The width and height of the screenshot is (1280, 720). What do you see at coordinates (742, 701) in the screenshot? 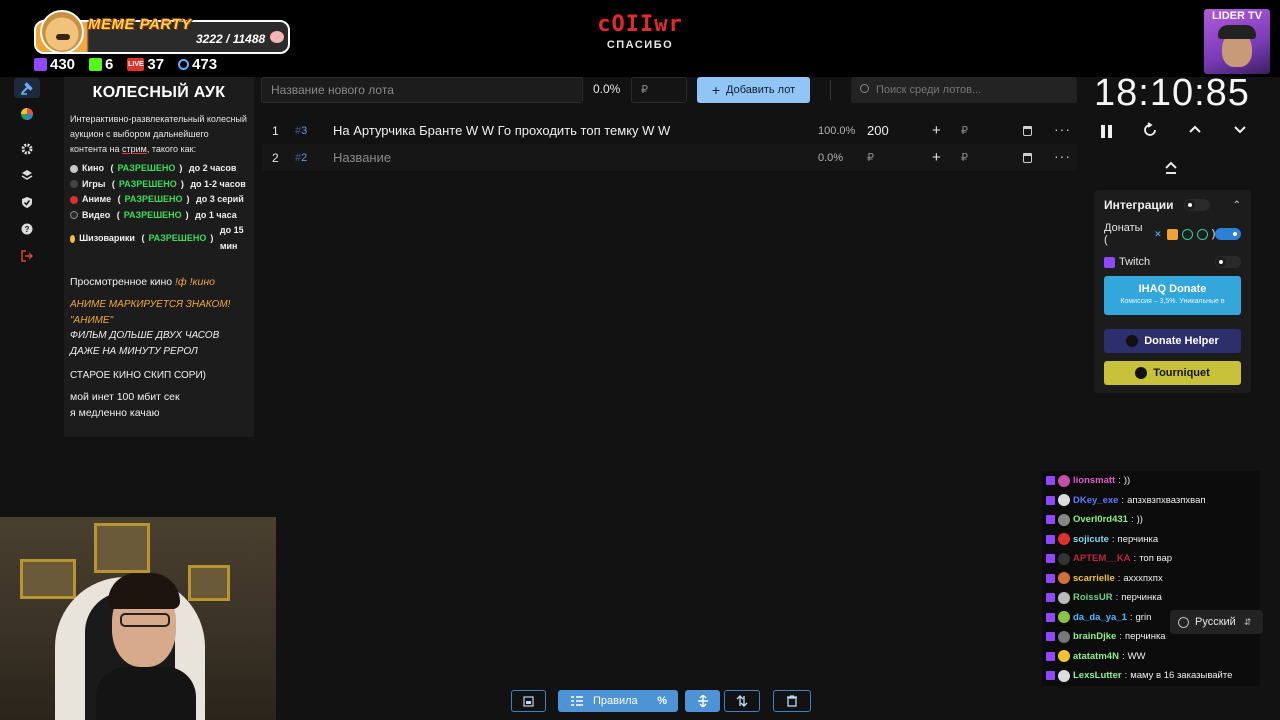
I see `sort-icon` at bounding box center [742, 701].